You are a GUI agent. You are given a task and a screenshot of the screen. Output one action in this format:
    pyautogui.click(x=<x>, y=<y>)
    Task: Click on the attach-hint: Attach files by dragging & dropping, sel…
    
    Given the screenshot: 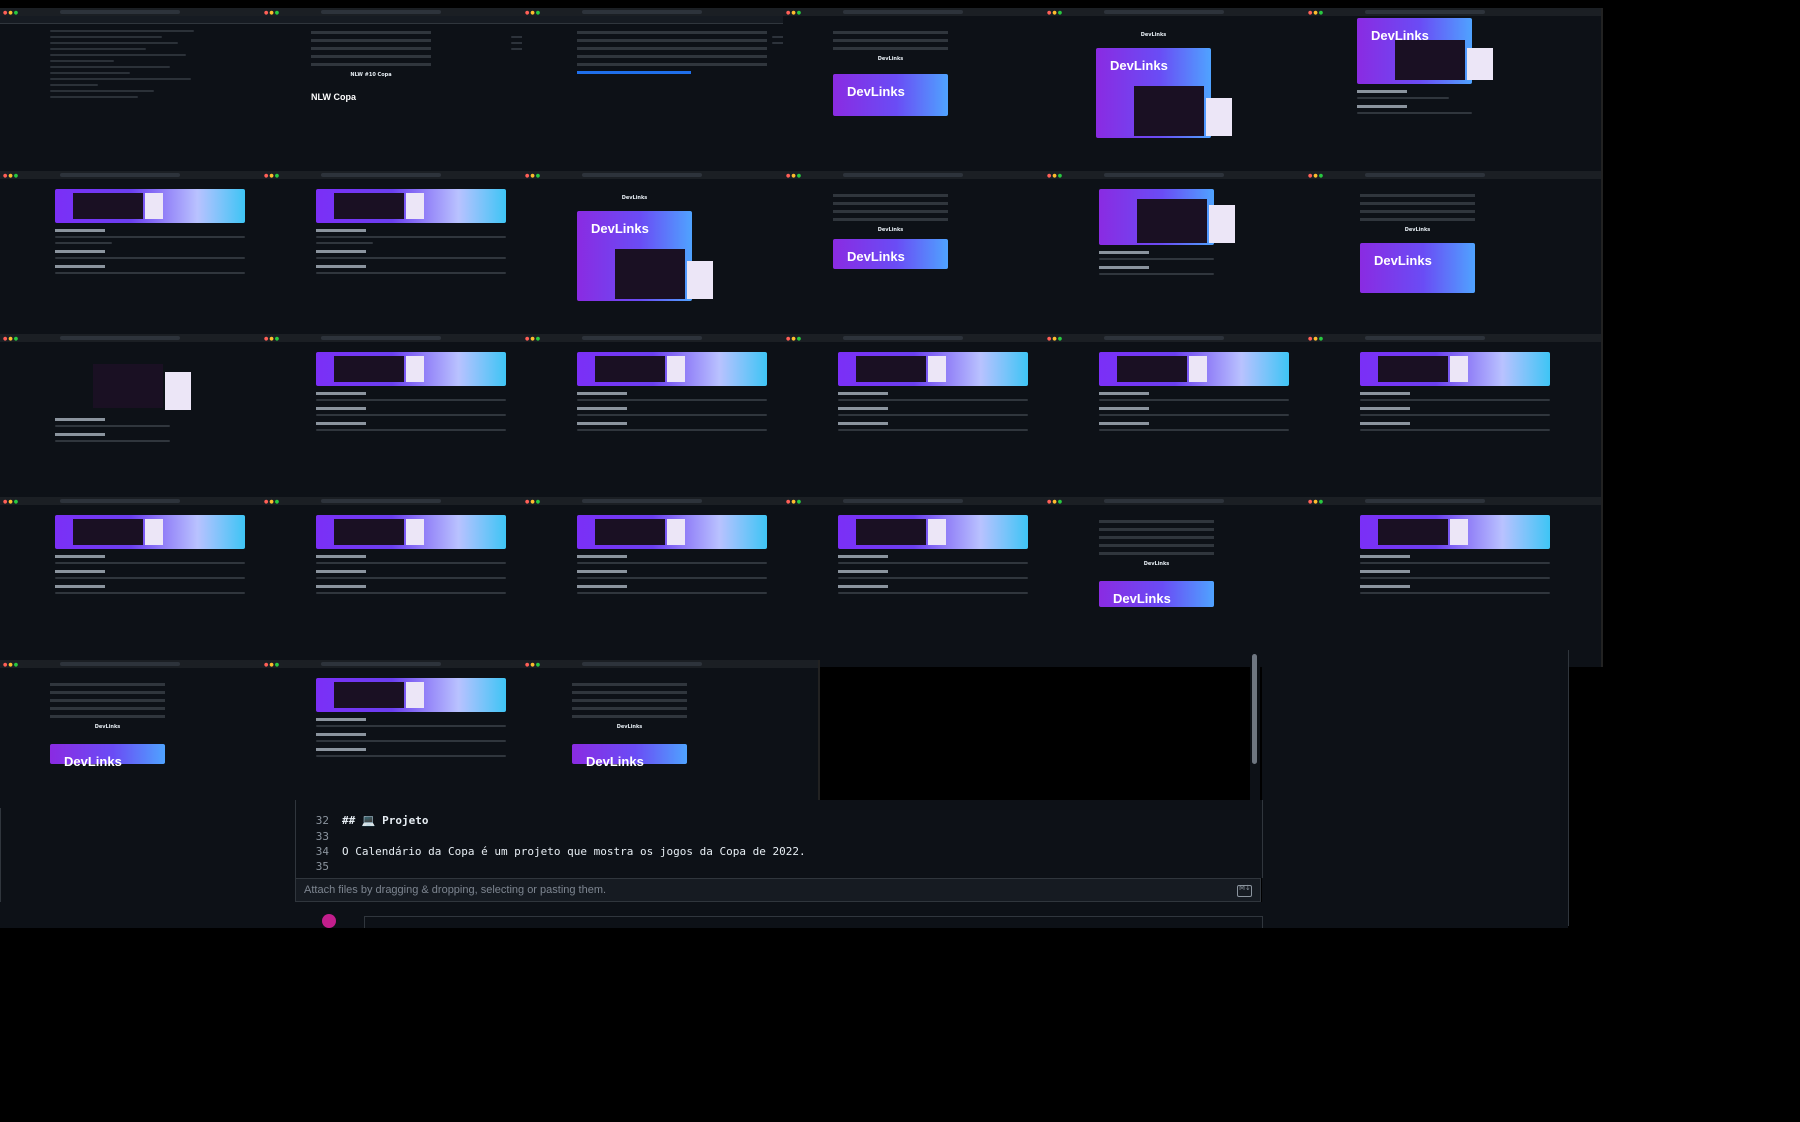 What is the action you would take?
    pyautogui.click(x=455, y=890)
    